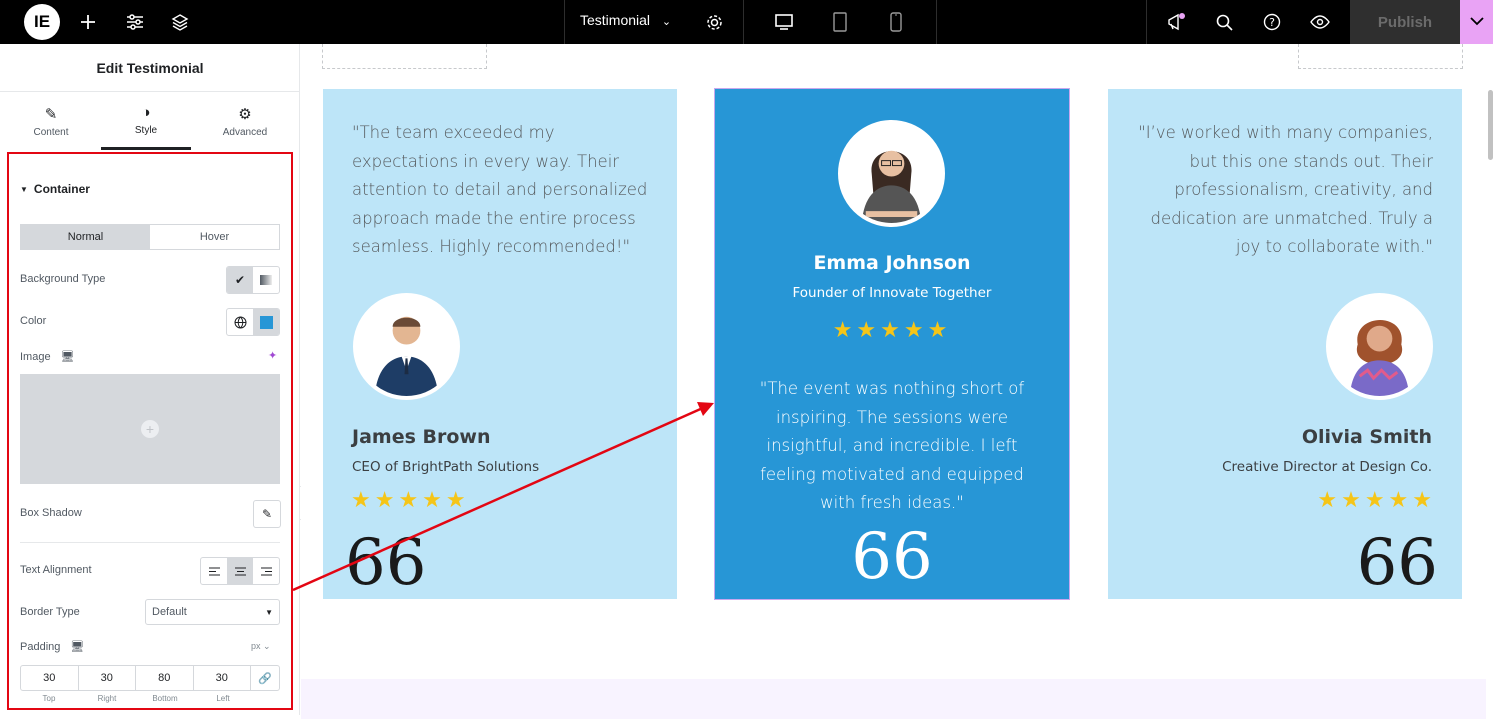 The image size is (1493, 719). What do you see at coordinates (40, 646) in the screenshot?
I see `padding-label: Padding` at bounding box center [40, 646].